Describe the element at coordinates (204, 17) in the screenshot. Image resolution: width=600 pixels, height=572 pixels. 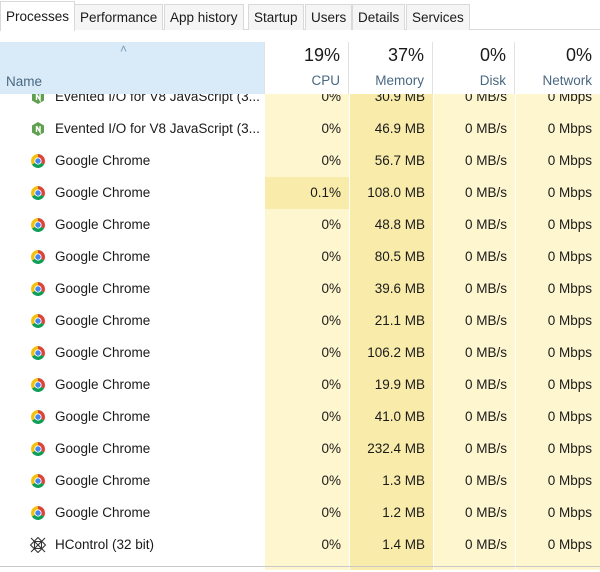
I see `tab-app-history: App history` at that location.